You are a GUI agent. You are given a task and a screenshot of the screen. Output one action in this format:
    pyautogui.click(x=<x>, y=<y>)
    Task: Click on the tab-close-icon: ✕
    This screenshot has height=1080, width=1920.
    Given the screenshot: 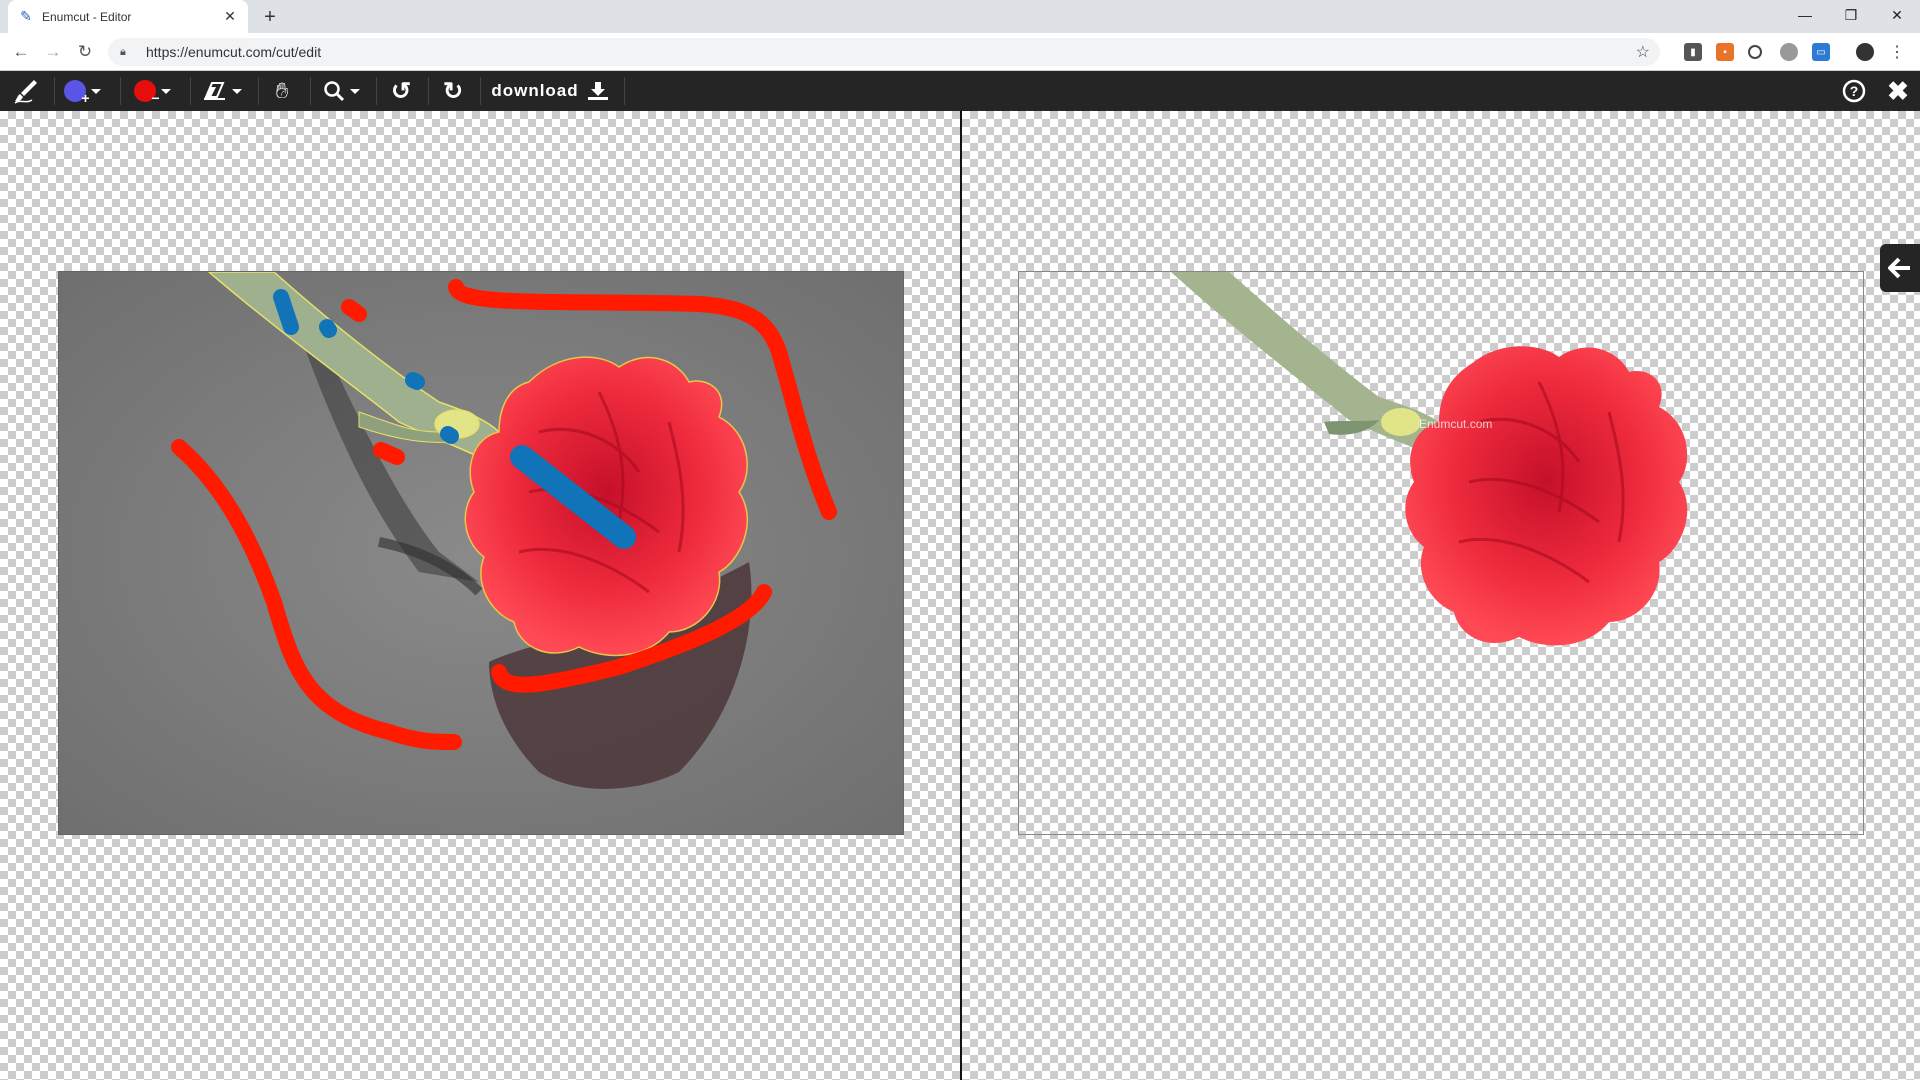 What is the action you would take?
    pyautogui.click(x=230, y=16)
    